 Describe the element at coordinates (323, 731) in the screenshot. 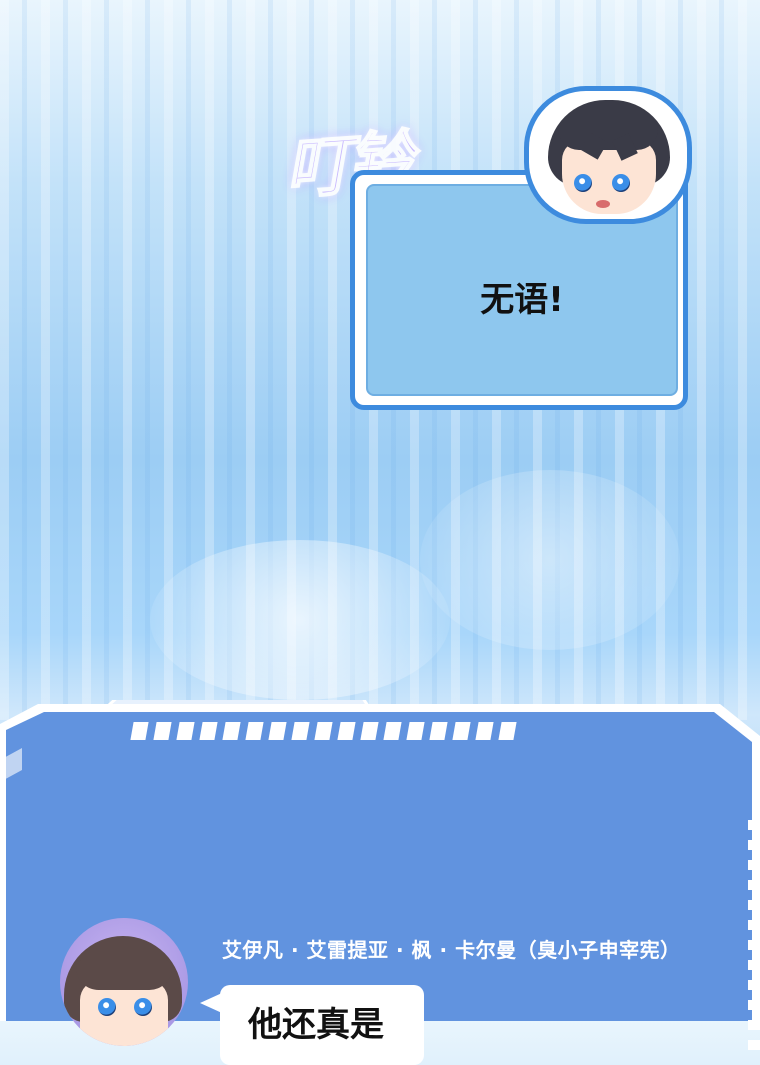

I see `hud-progress-bars` at that location.